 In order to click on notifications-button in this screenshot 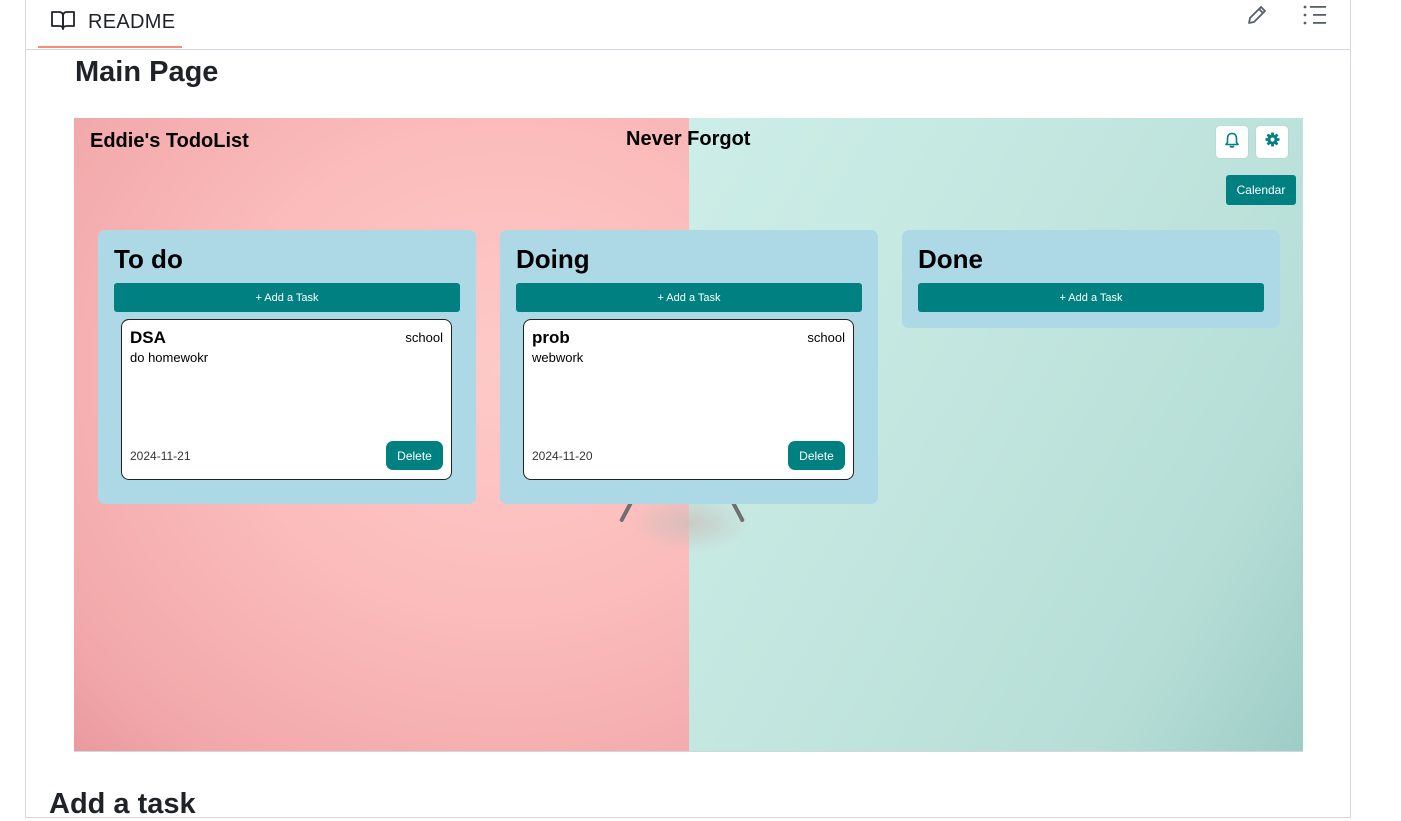, I will do `click(1232, 142)`.